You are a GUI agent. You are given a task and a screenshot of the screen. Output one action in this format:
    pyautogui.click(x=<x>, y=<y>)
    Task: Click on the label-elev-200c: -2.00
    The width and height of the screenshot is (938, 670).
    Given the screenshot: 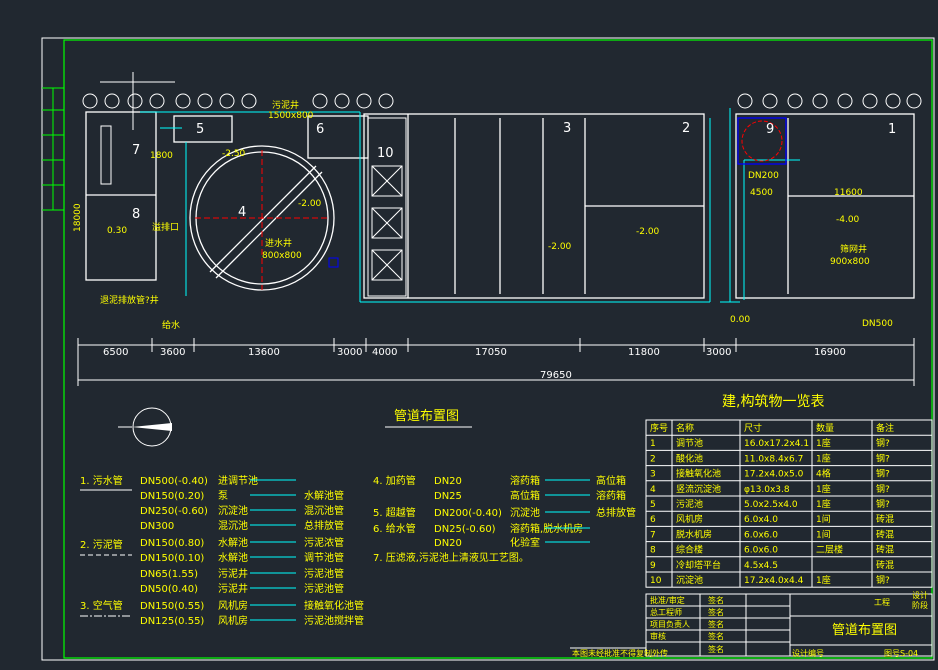 What is the action you would take?
    pyautogui.click(x=648, y=232)
    